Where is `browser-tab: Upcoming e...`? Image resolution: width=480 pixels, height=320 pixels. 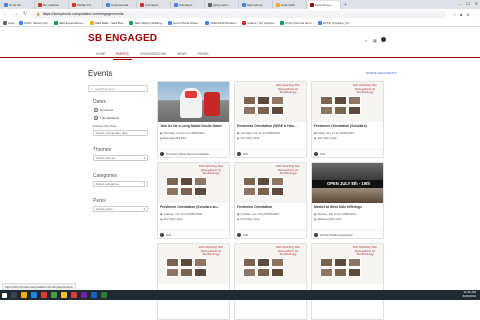 browser-tab: Upcoming e... is located at coordinates (324, 5).